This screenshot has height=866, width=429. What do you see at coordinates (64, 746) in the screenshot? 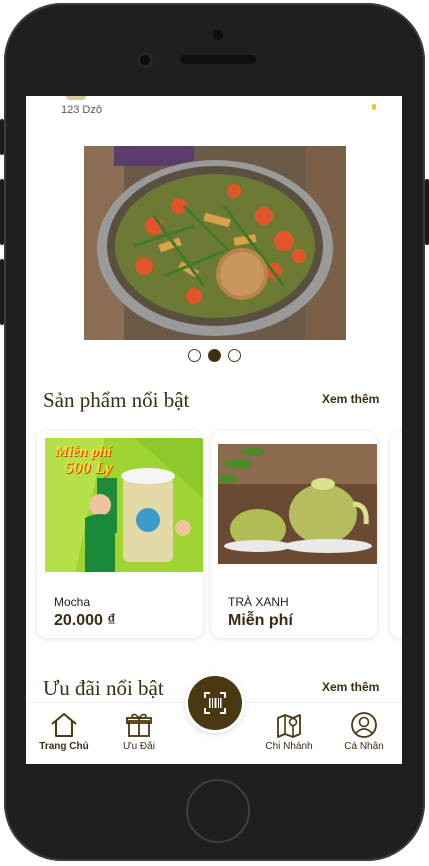
I see `nav-home-label: Trang Chủ` at bounding box center [64, 746].